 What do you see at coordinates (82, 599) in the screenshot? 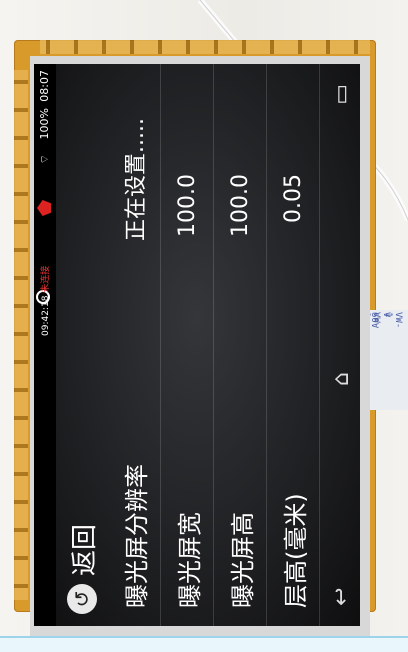
I see `back-arrow-icon: ↺` at bounding box center [82, 599].